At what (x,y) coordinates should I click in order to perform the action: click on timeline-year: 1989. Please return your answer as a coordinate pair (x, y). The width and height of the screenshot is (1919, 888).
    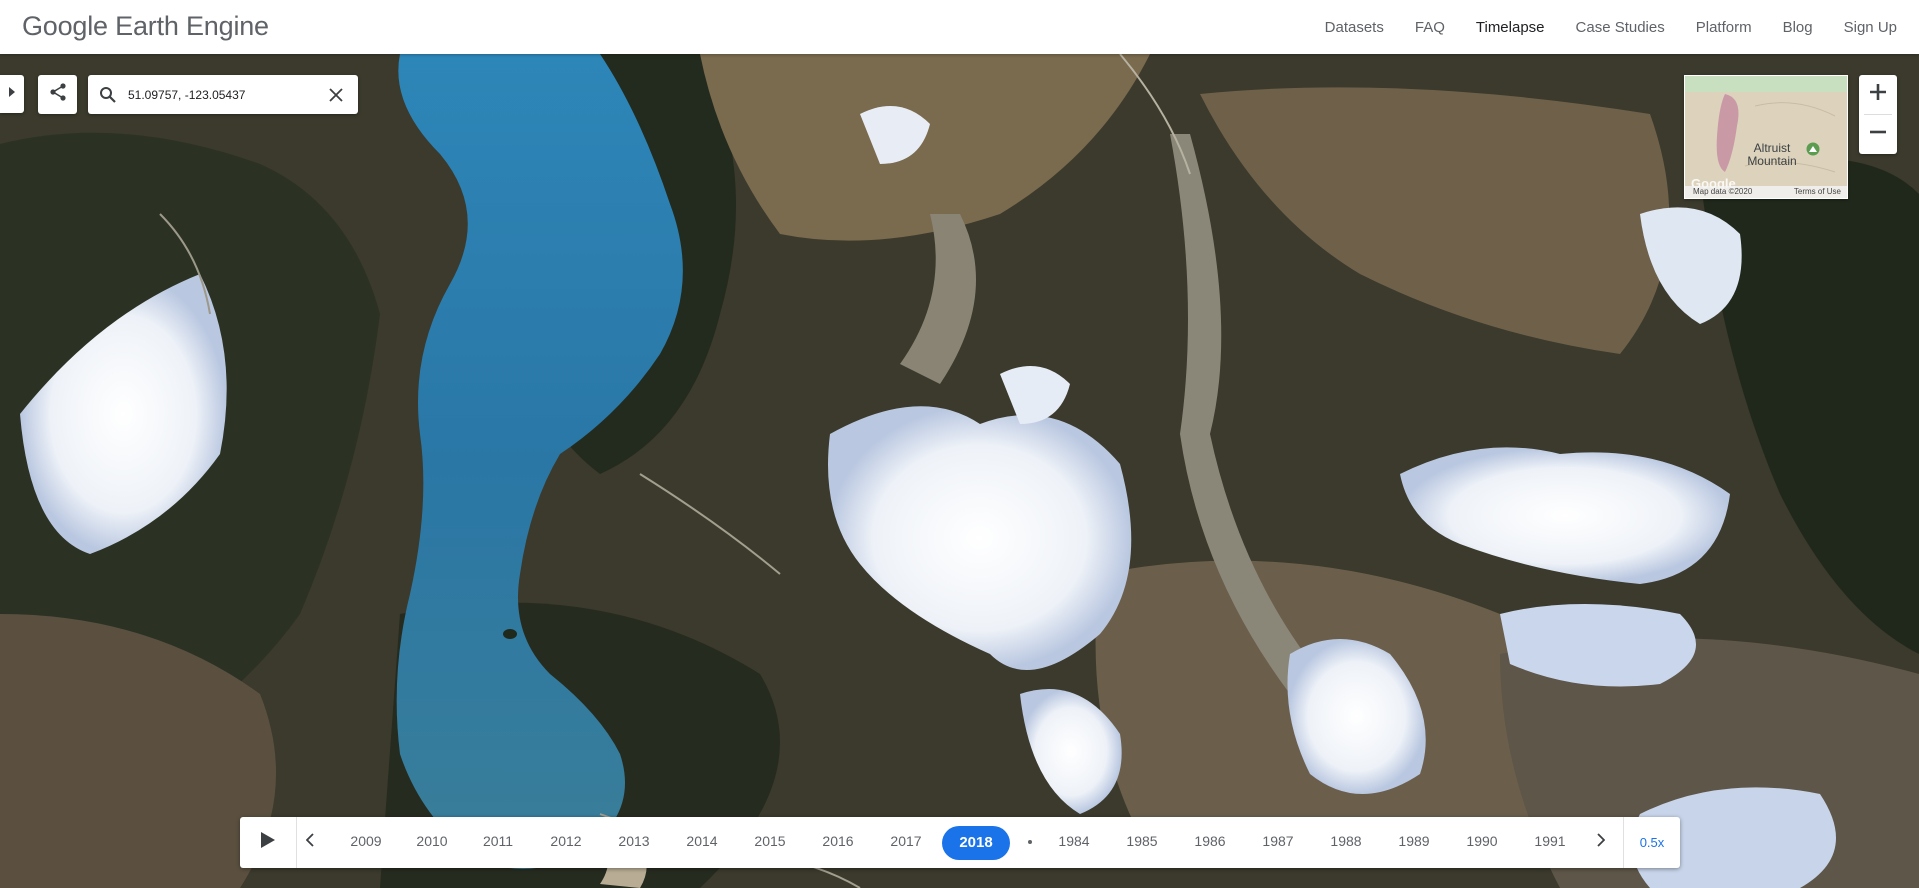
    Looking at the image, I should click on (1414, 841).